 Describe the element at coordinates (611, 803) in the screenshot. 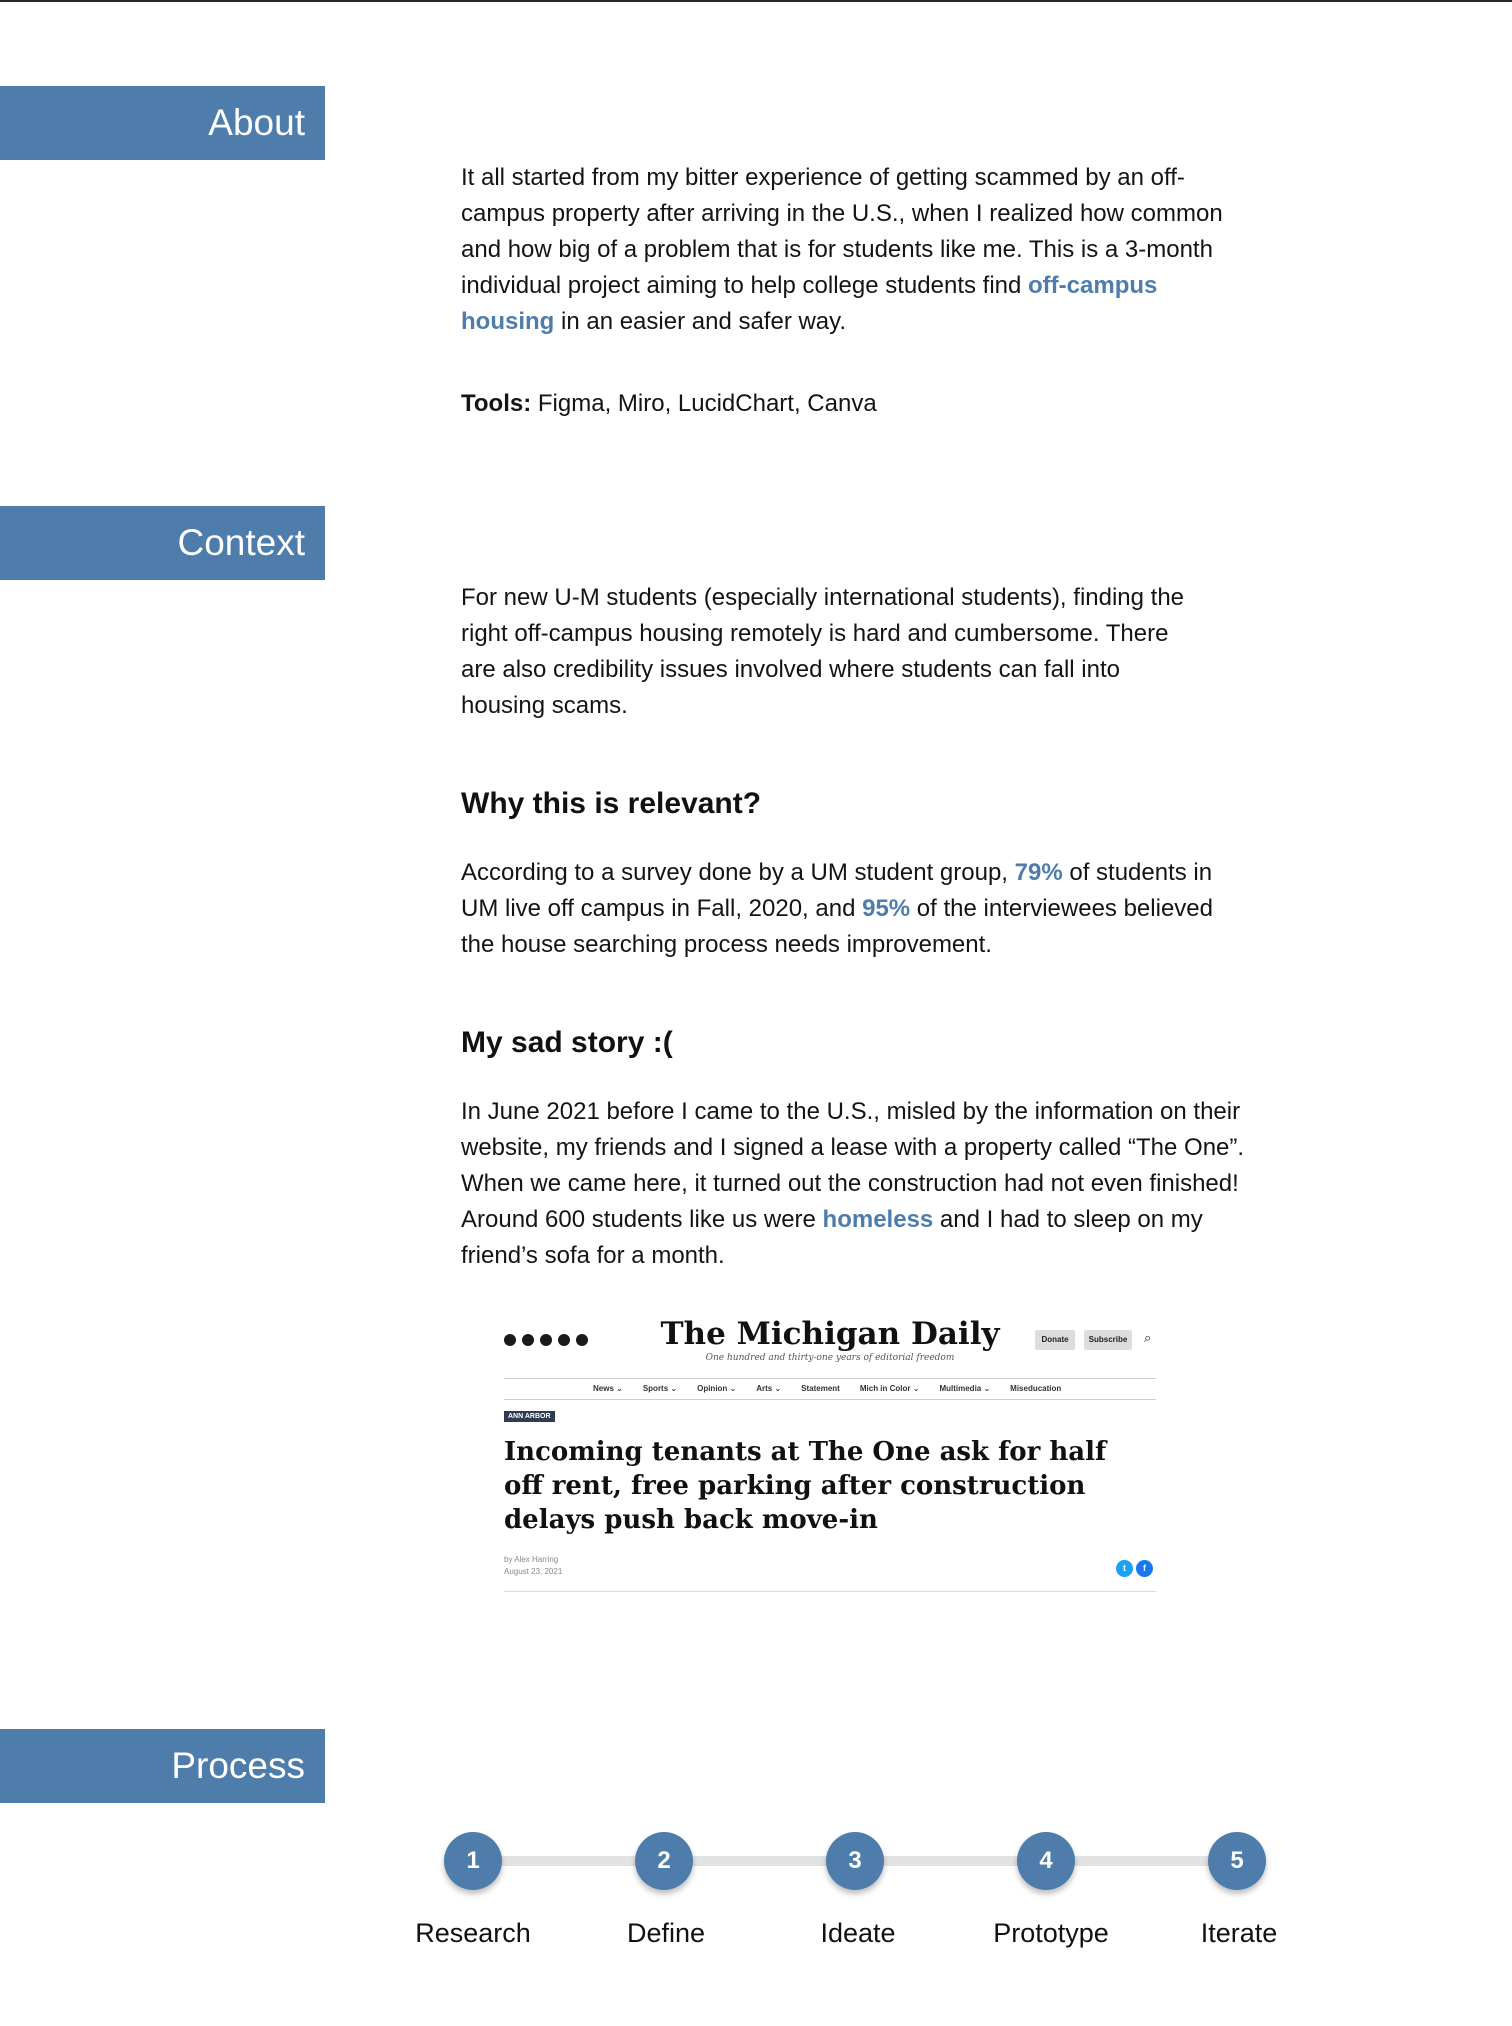

I see `relevant-heading: Why this is relevant?` at that location.